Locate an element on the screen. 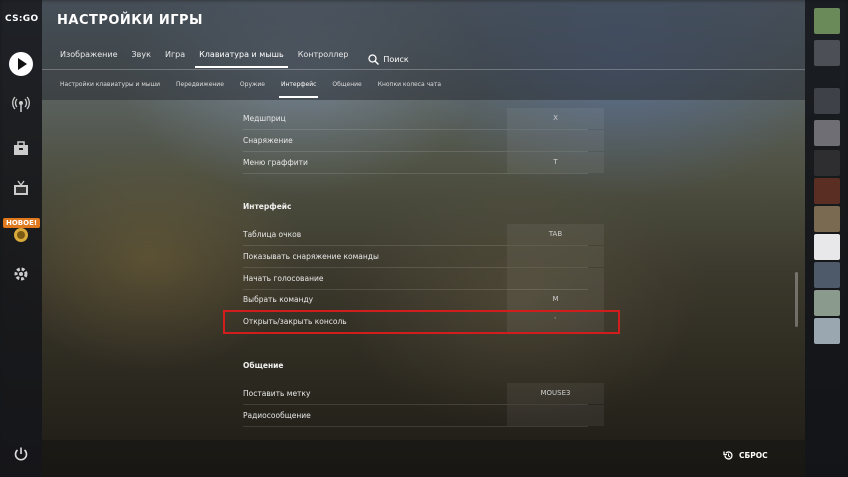 Image resolution: width=848 pixels, height=477 pixels. reset-button: СБРОС is located at coordinates (745, 455).